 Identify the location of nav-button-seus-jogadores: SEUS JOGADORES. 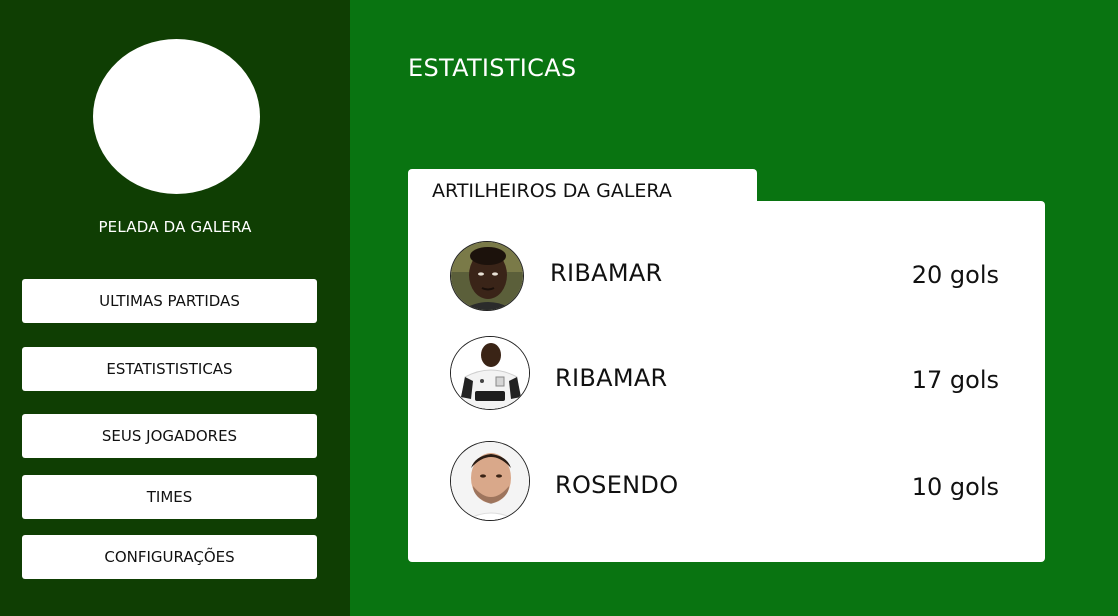
(169, 436).